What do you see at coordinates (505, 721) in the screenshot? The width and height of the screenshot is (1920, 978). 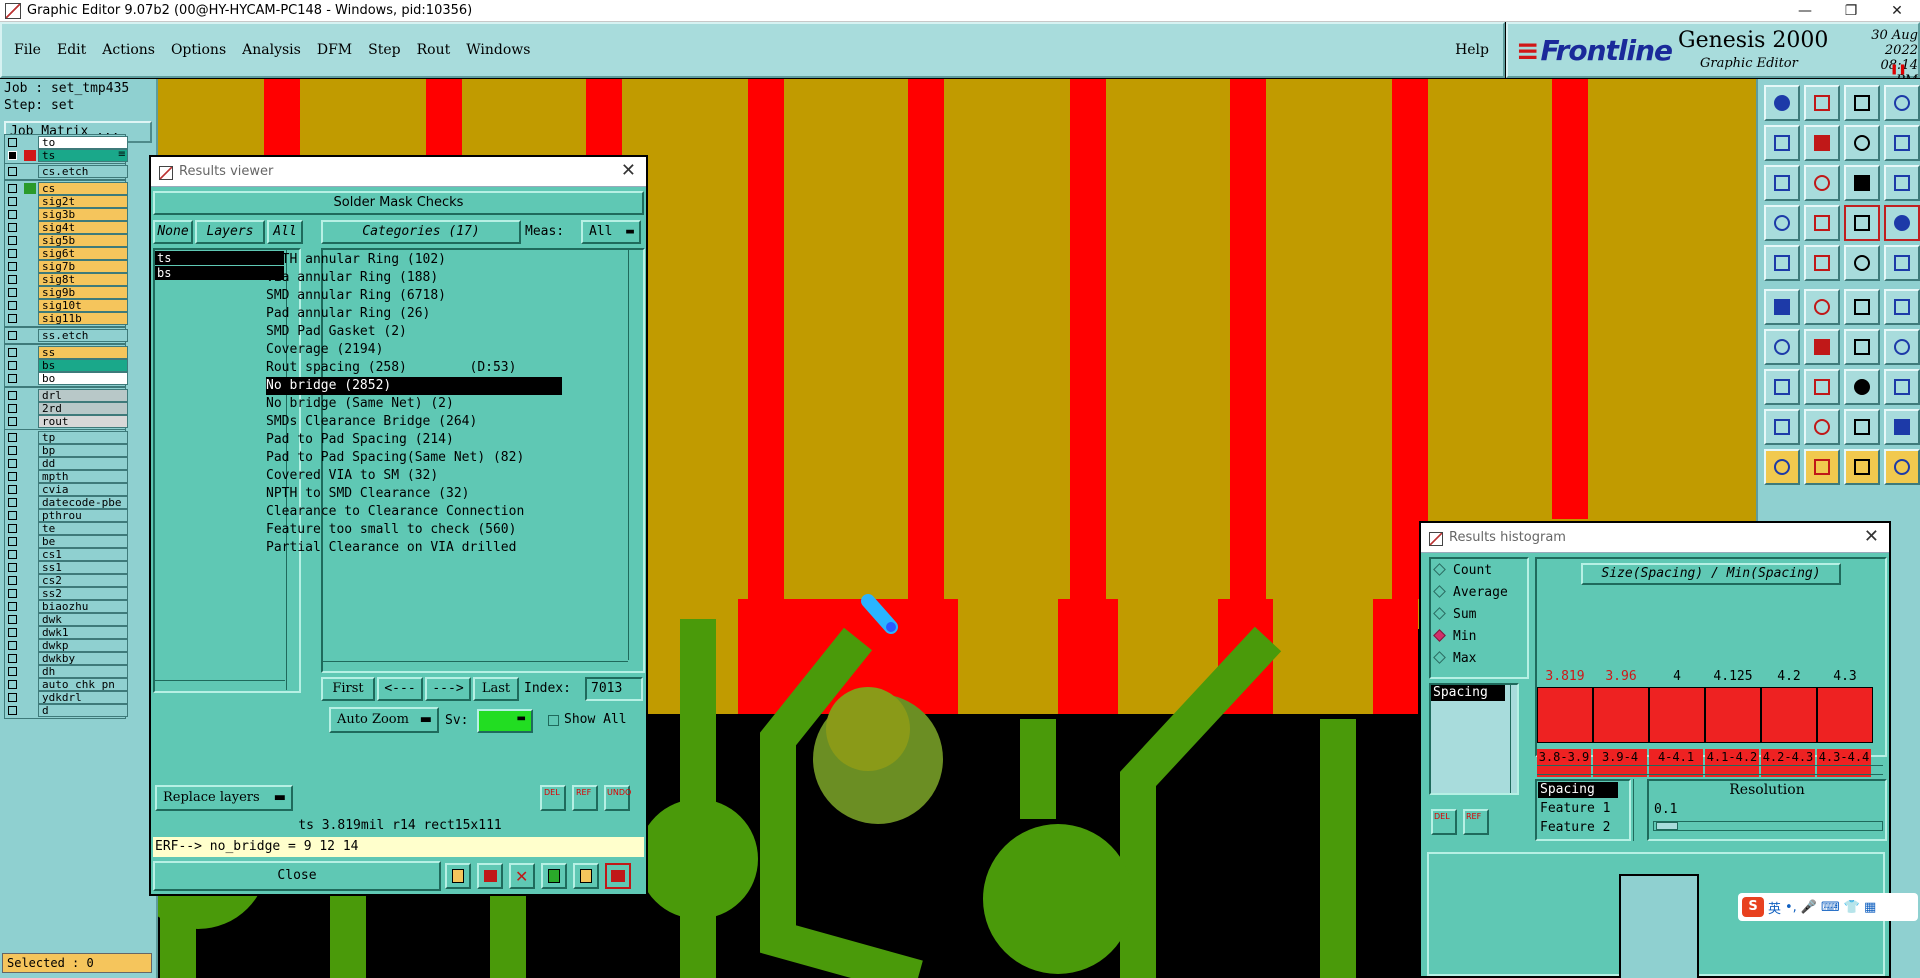 I see `sv-color-dropdown: ▬` at bounding box center [505, 721].